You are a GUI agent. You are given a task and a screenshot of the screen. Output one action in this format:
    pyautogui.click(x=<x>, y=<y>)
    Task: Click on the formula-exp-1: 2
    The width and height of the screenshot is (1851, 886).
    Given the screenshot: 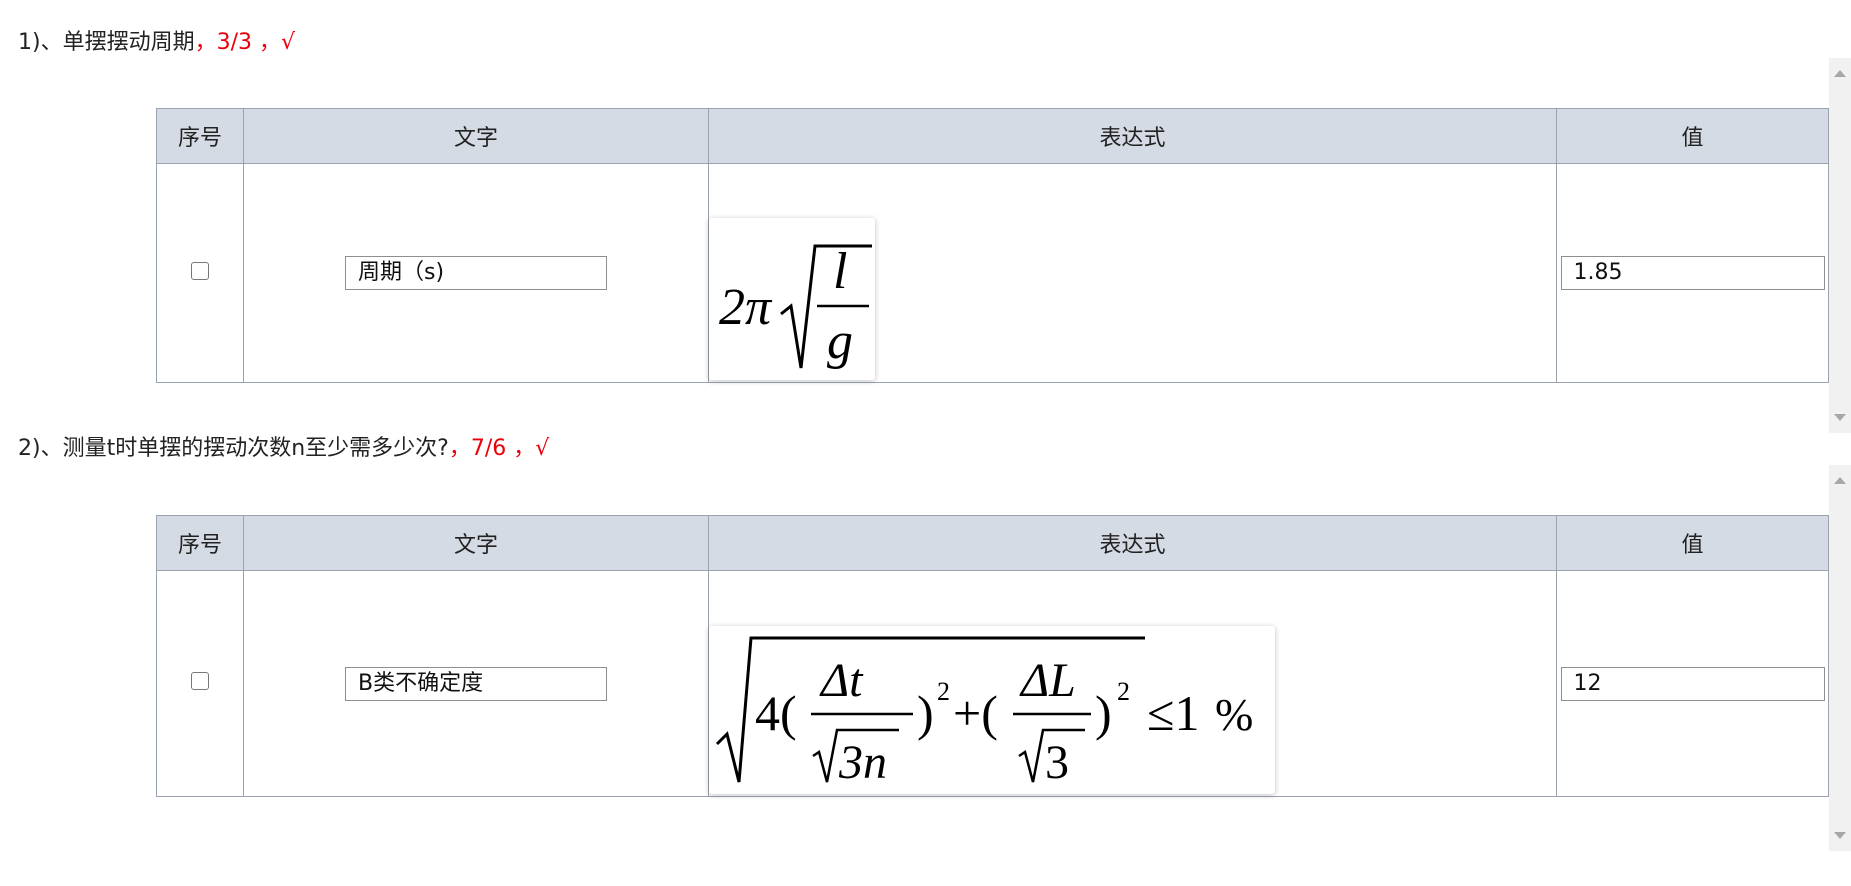 What is the action you would take?
    pyautogui.click(x=943, y=691)
    